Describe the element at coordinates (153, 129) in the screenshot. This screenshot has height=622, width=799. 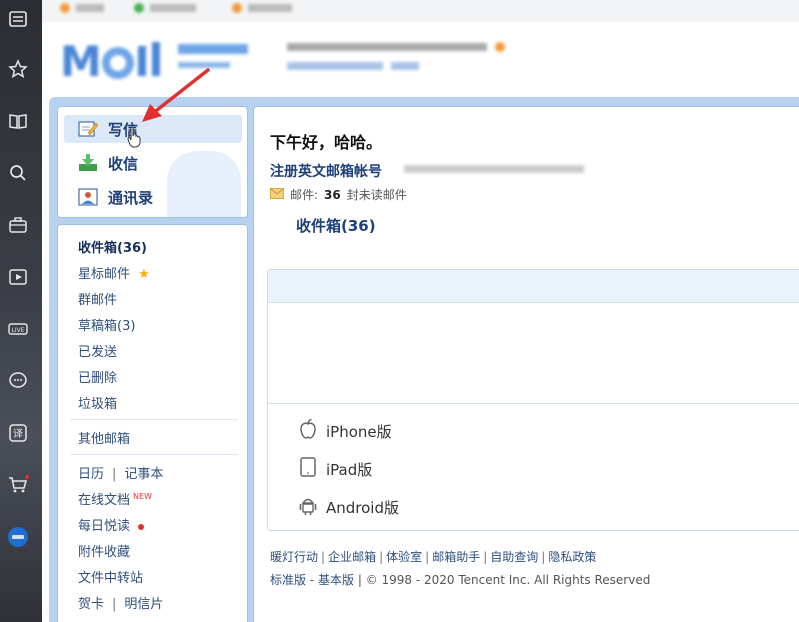
I see `write-mail-button: 写信` at that location.